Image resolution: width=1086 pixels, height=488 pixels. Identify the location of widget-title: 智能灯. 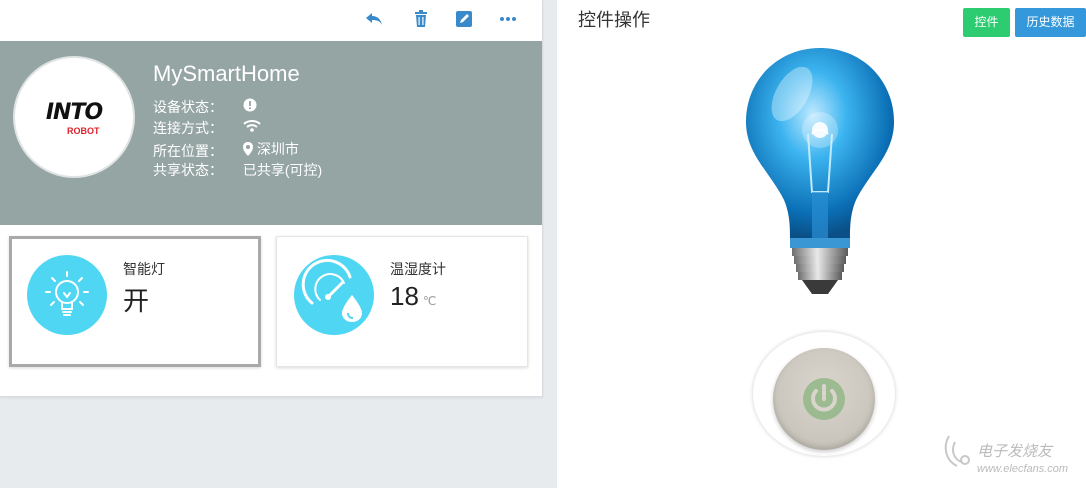
(144, 269).